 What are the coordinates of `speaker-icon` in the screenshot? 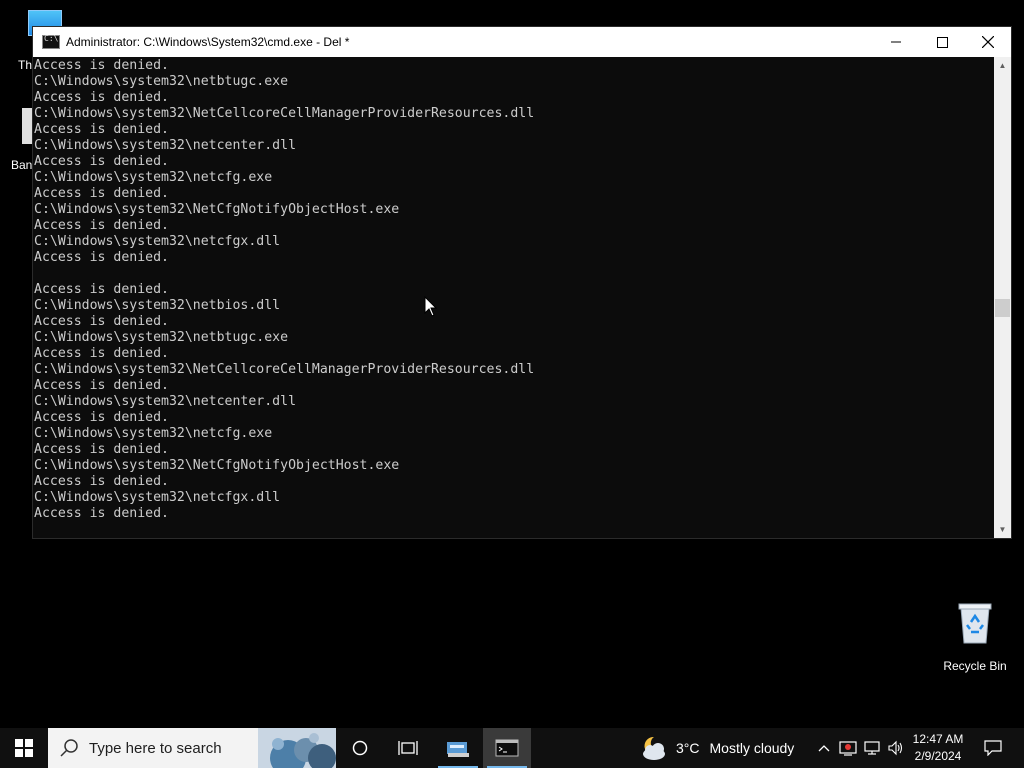 It's located at (895, 748).